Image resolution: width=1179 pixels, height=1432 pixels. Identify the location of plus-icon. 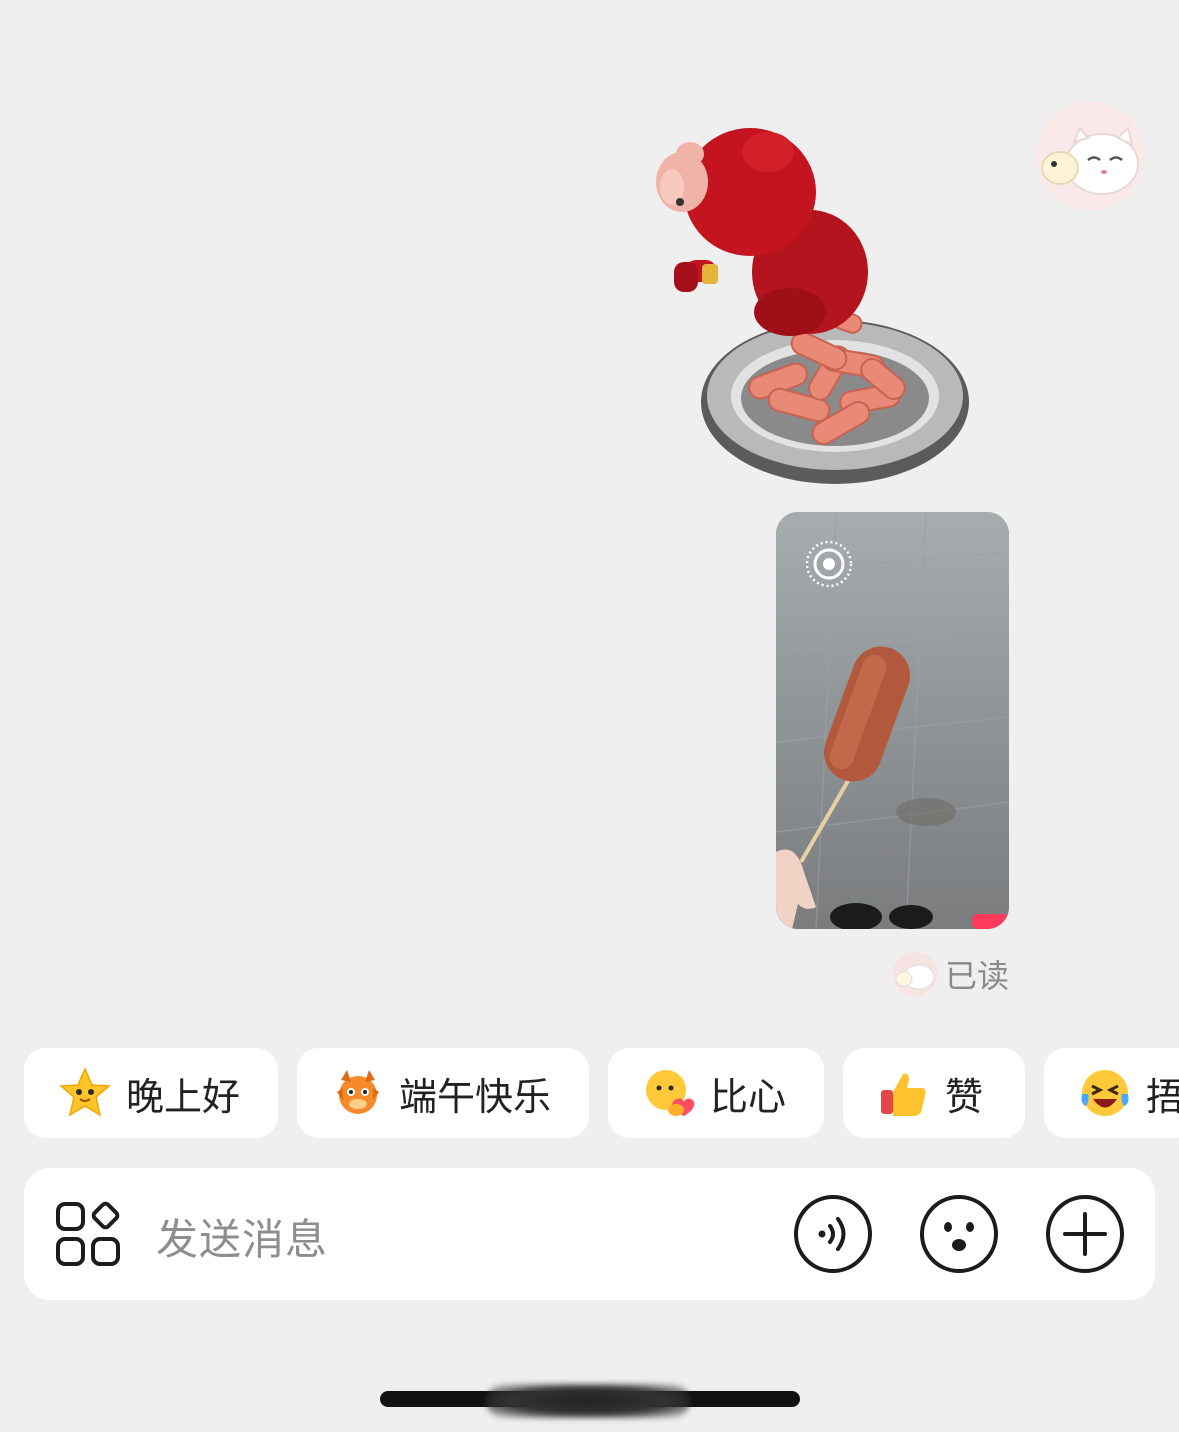
(1085, 1234).